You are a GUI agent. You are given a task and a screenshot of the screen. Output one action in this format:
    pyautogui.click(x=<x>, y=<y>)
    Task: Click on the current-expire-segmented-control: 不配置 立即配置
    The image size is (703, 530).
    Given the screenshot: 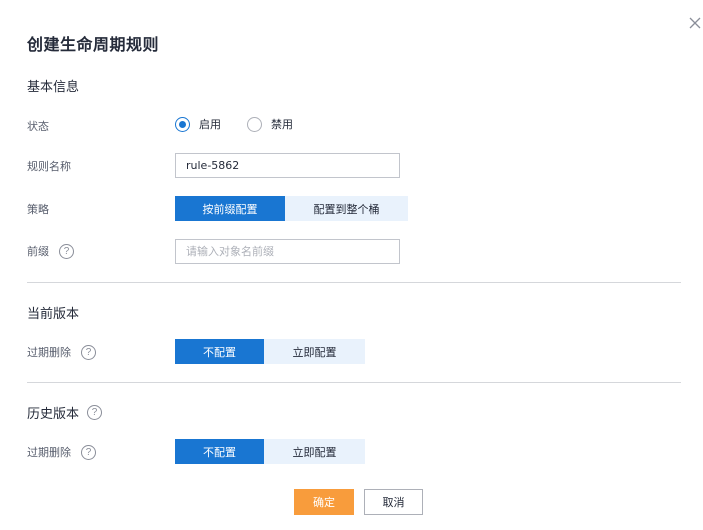 What is the action you would take?
    pyautogui.click(x=270, y=351)
    